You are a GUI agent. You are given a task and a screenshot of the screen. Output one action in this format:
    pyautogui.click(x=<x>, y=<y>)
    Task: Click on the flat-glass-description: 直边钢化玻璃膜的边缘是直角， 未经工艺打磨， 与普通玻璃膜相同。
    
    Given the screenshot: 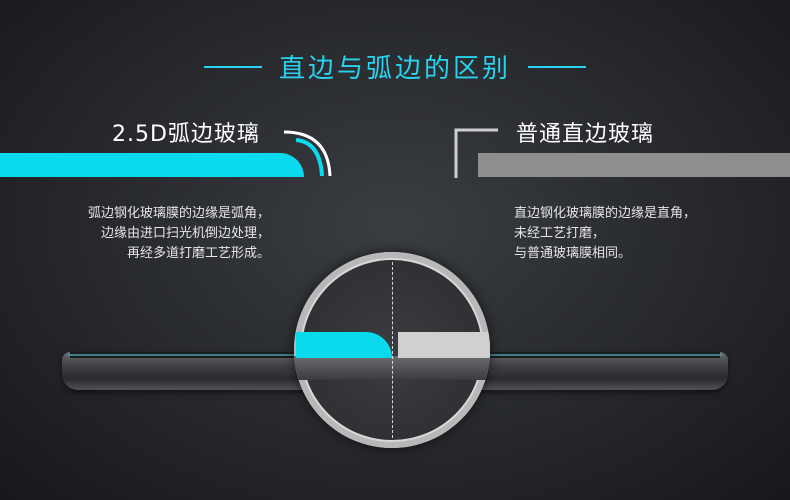 What is the action you would take?
    pyautogui.click(x=634, y=234)
    